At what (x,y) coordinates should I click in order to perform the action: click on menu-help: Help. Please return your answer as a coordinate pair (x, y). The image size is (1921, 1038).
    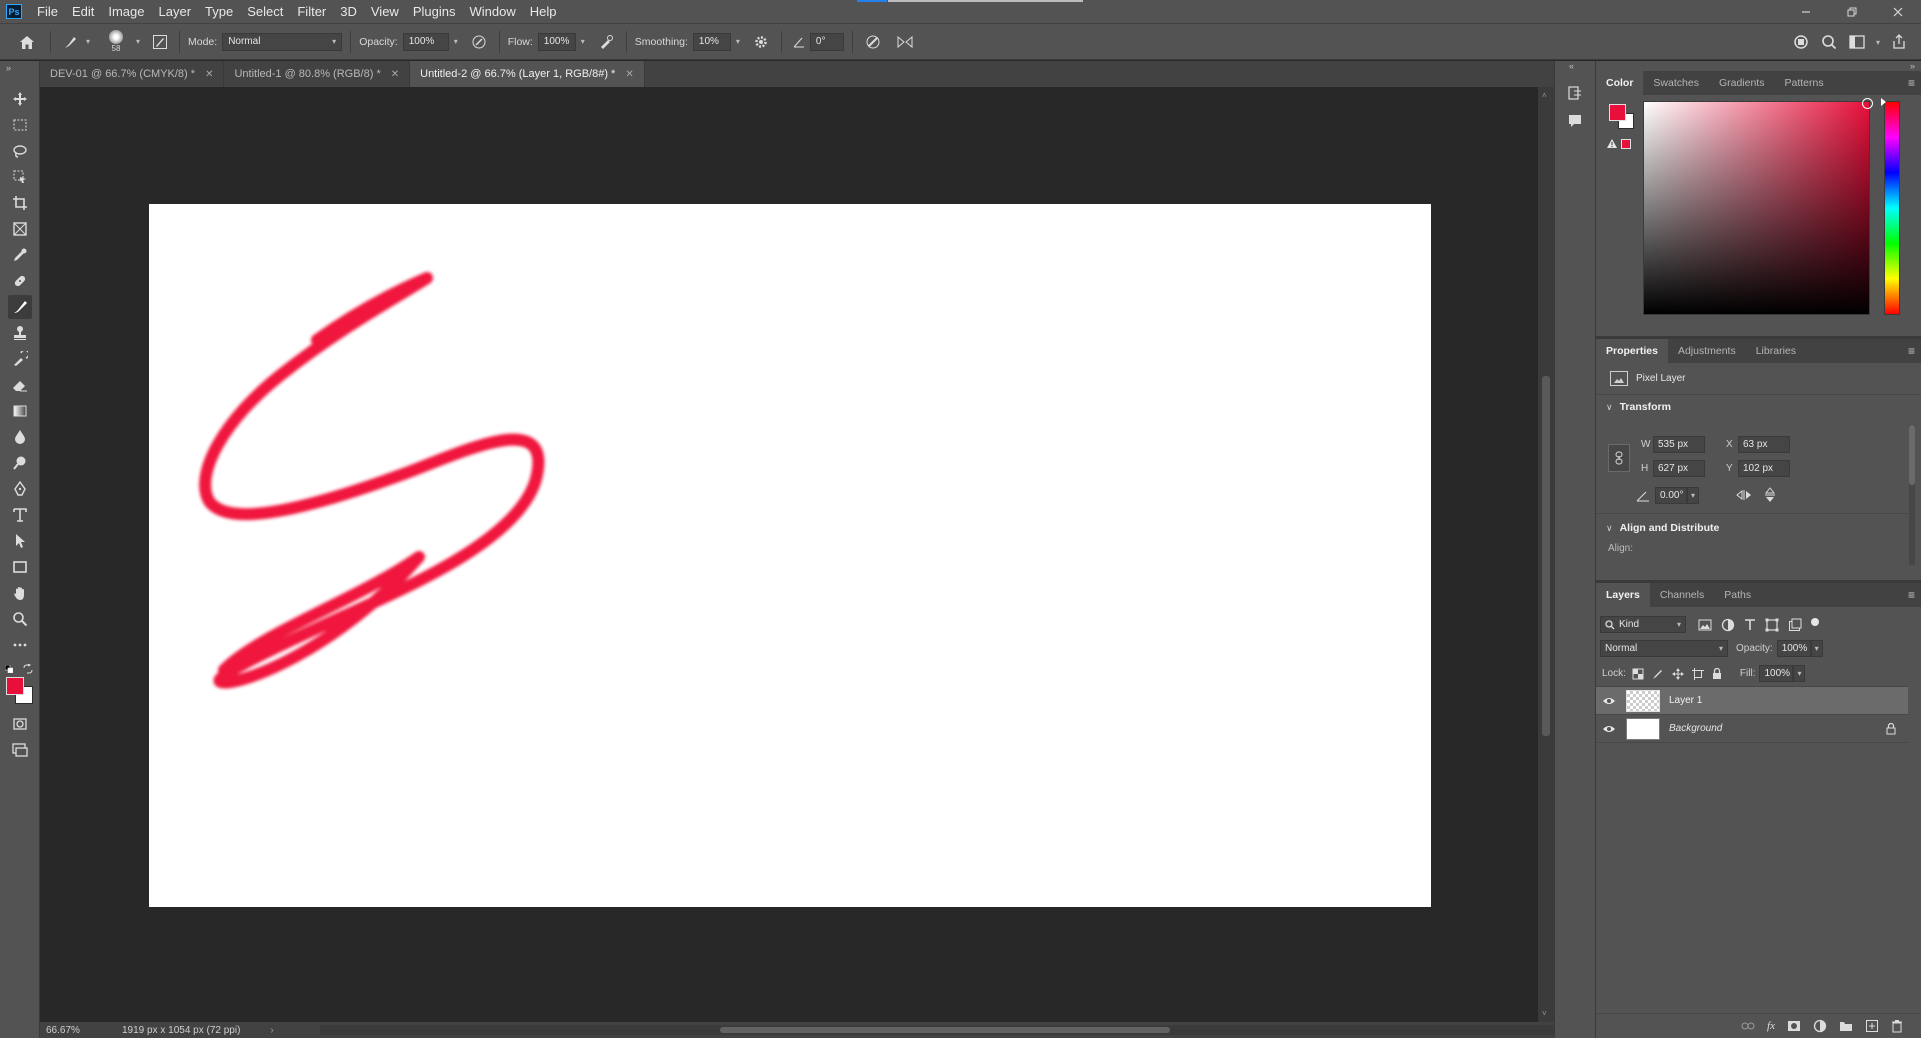
    Looking at the image, I should click on (543, 11).